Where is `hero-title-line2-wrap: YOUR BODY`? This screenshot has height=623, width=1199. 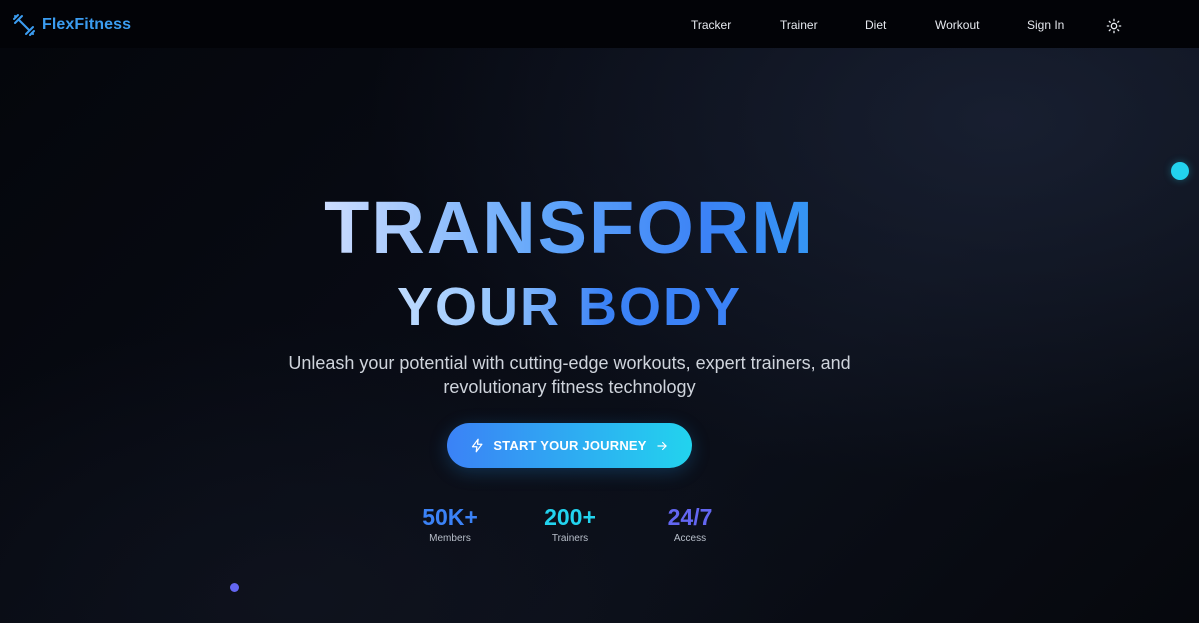 hero-title-line2-wrap: YOUR BODY is located at coordinates (569, 307).